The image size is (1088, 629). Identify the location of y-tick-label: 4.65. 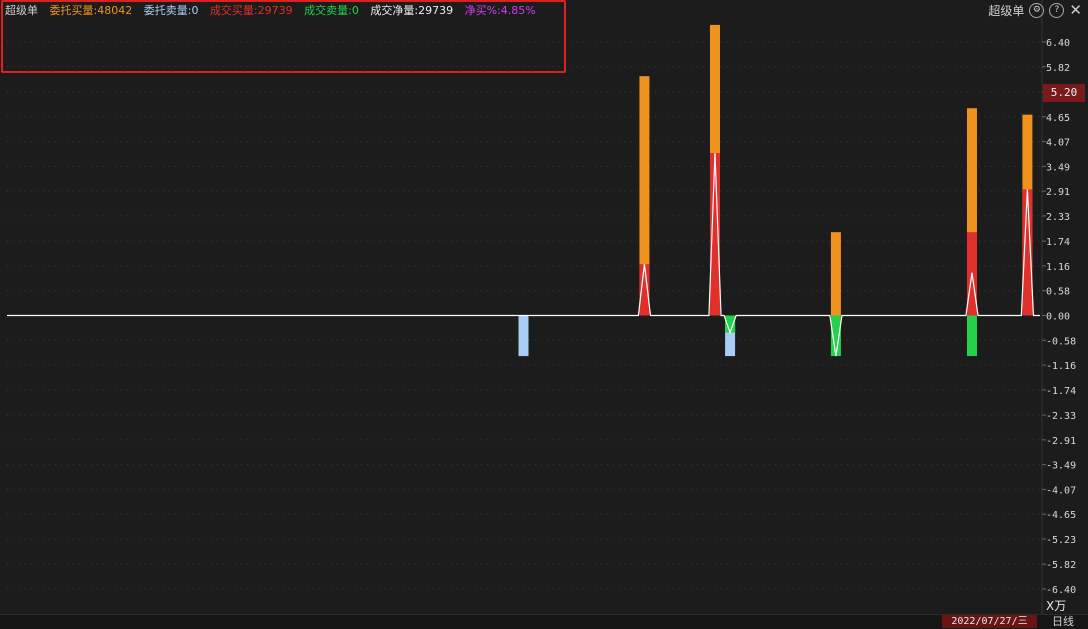
(1058, 118).